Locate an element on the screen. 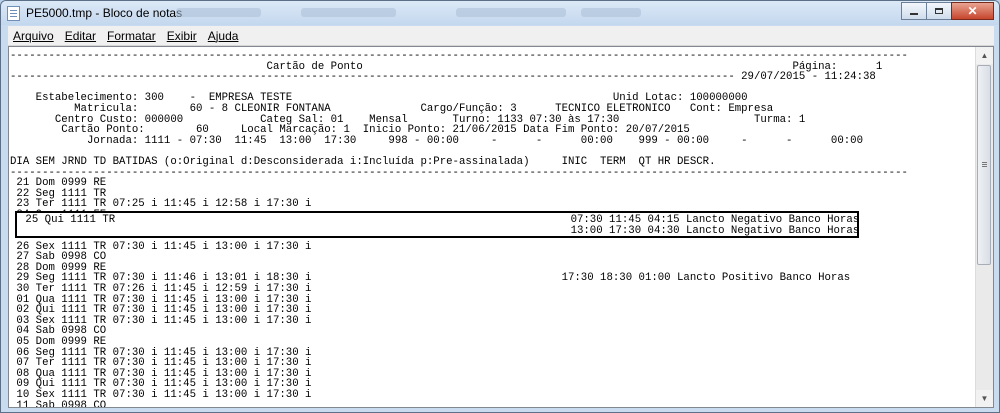 The width and height of the screenshot is (1000, 413). vertical-scrollbar: ▲ ▼ is located at coordinates (984, 227).